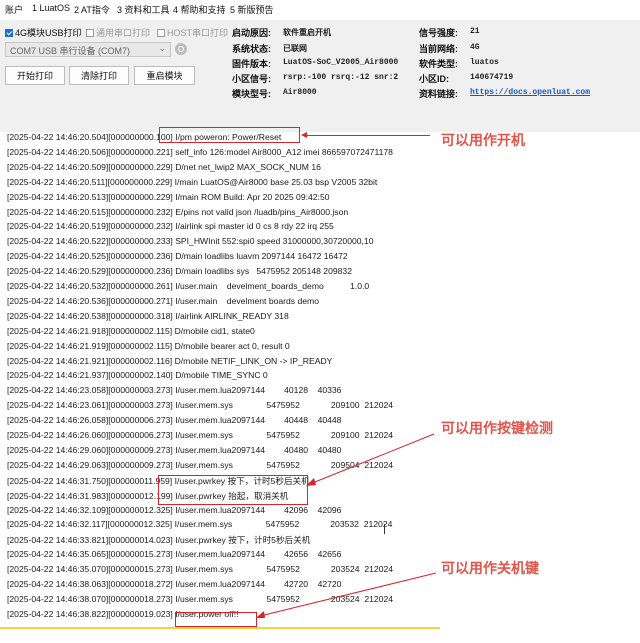  I want to click on poweron-arrow, so click(368, 135).